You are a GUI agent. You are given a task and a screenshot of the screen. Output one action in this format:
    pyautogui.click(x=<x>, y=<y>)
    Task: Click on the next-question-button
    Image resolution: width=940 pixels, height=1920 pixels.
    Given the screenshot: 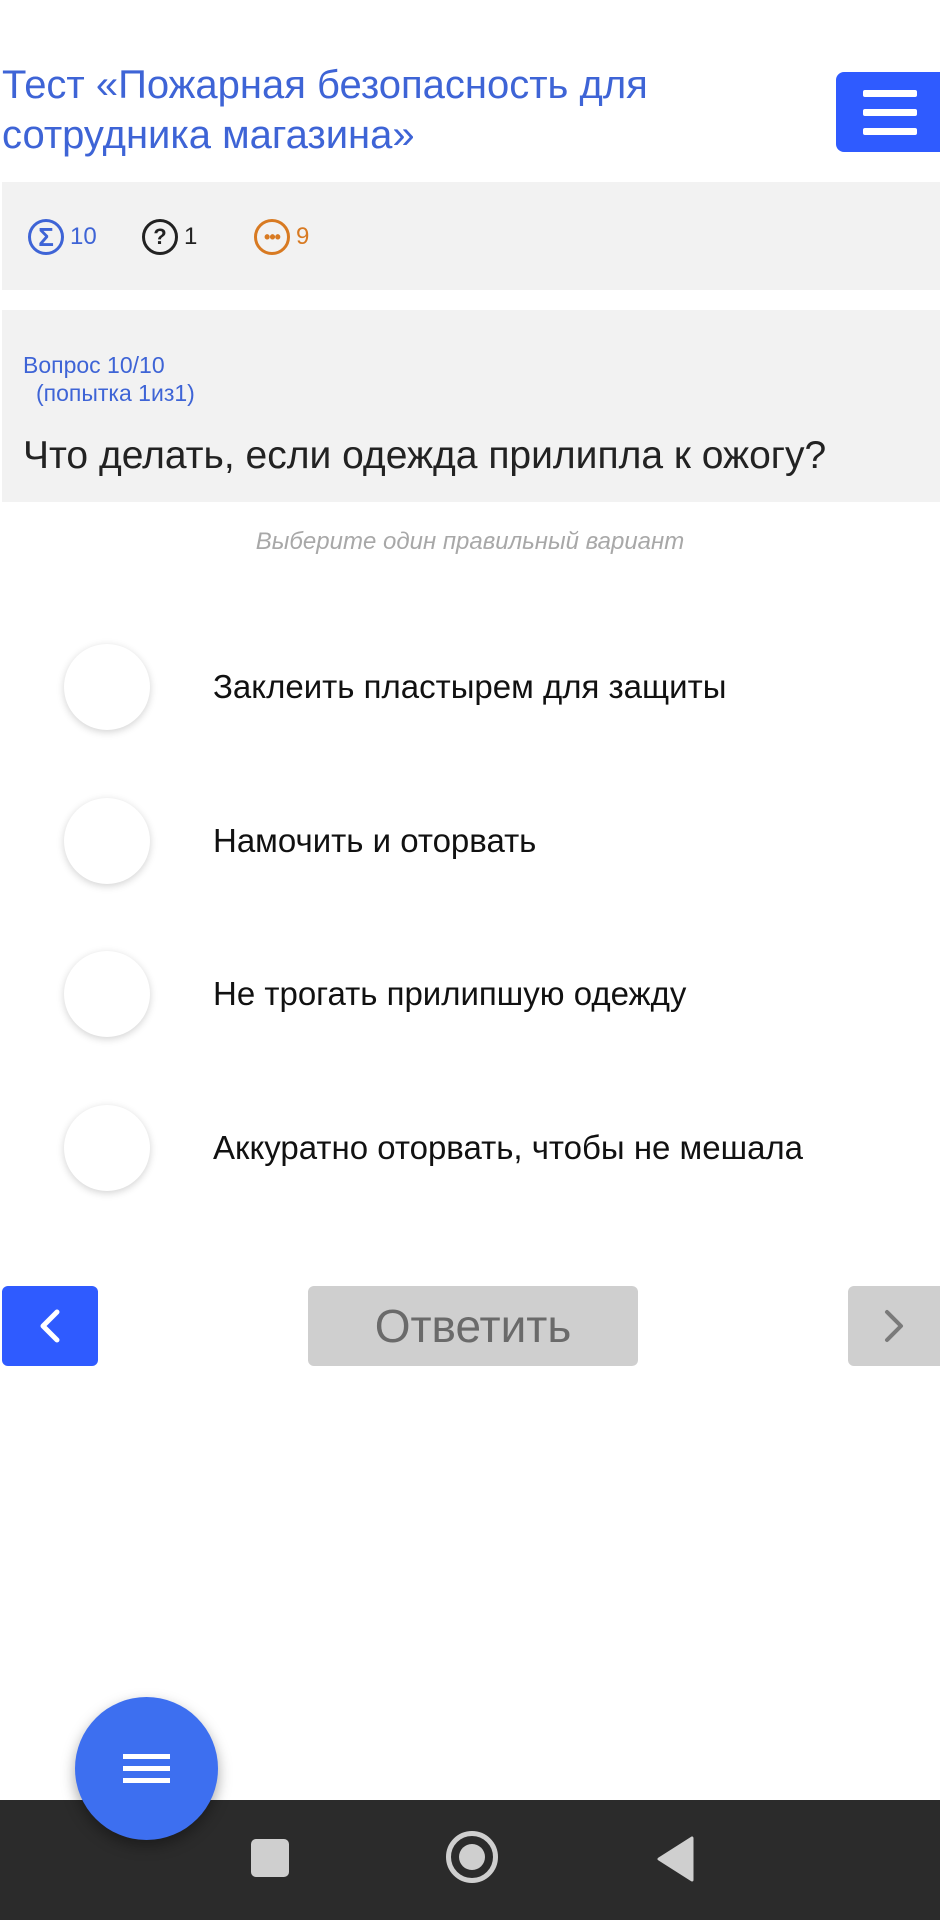 What is the action you would take?
    pyautogui.click(x=894, y=1326)
    